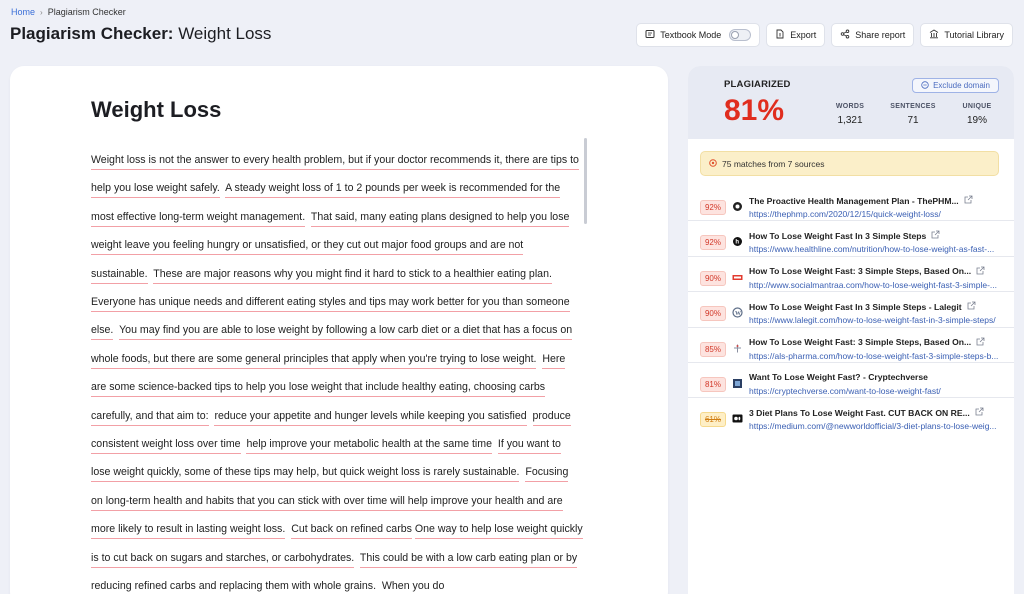 This screenshot has height=594, width=1024. I want to click on stat-label: WORDS, so click(850, 106).